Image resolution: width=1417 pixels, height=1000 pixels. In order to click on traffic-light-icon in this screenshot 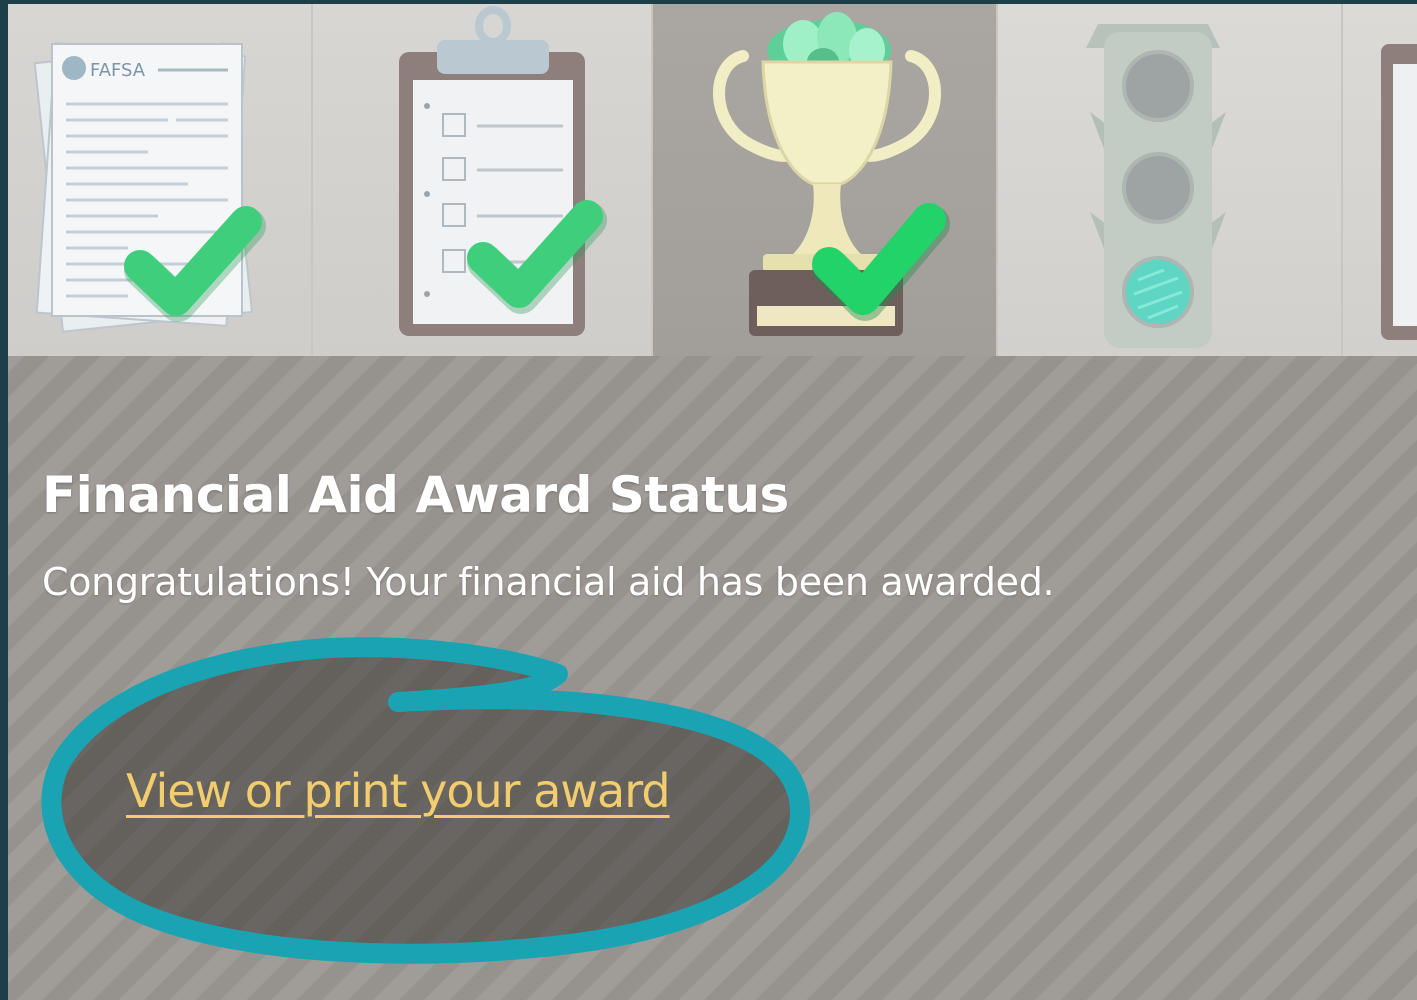, I will do `click(1156, 186)`.